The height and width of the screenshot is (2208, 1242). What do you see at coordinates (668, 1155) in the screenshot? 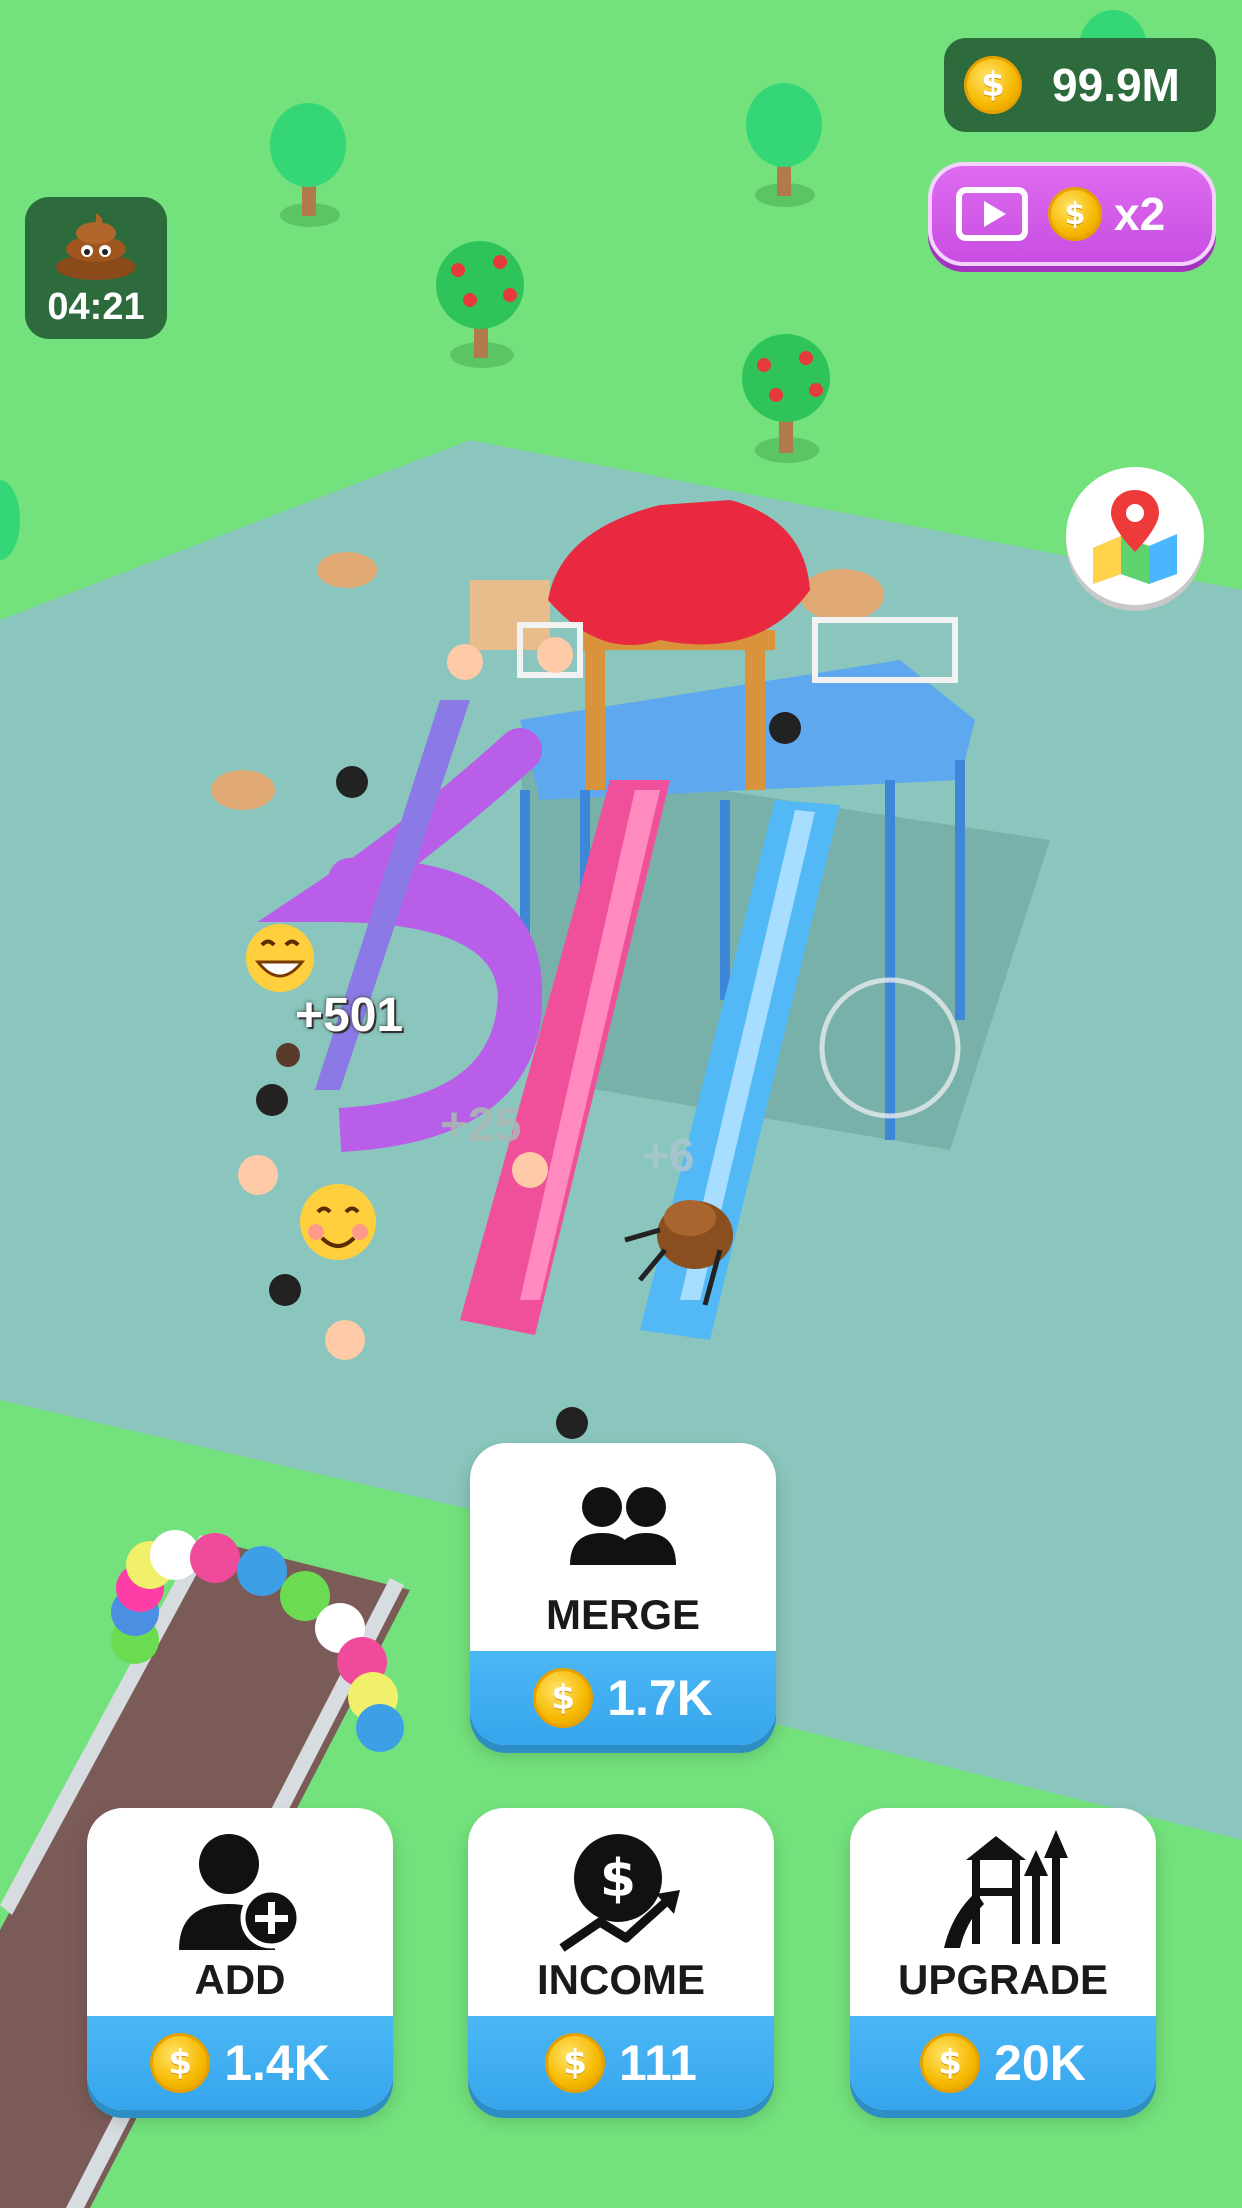
I see `income-popup: +6` at bounding box center [668, 1155].